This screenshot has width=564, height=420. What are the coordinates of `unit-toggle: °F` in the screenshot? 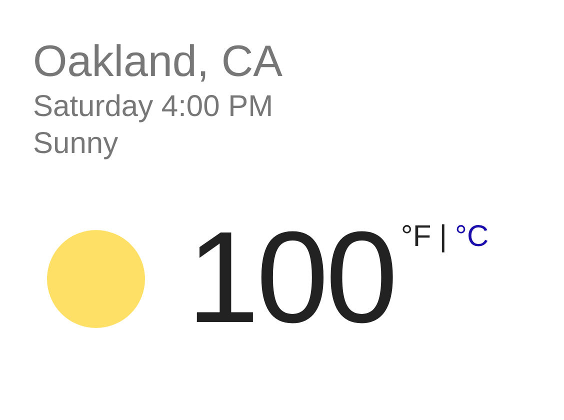 It's located at (416, 237).